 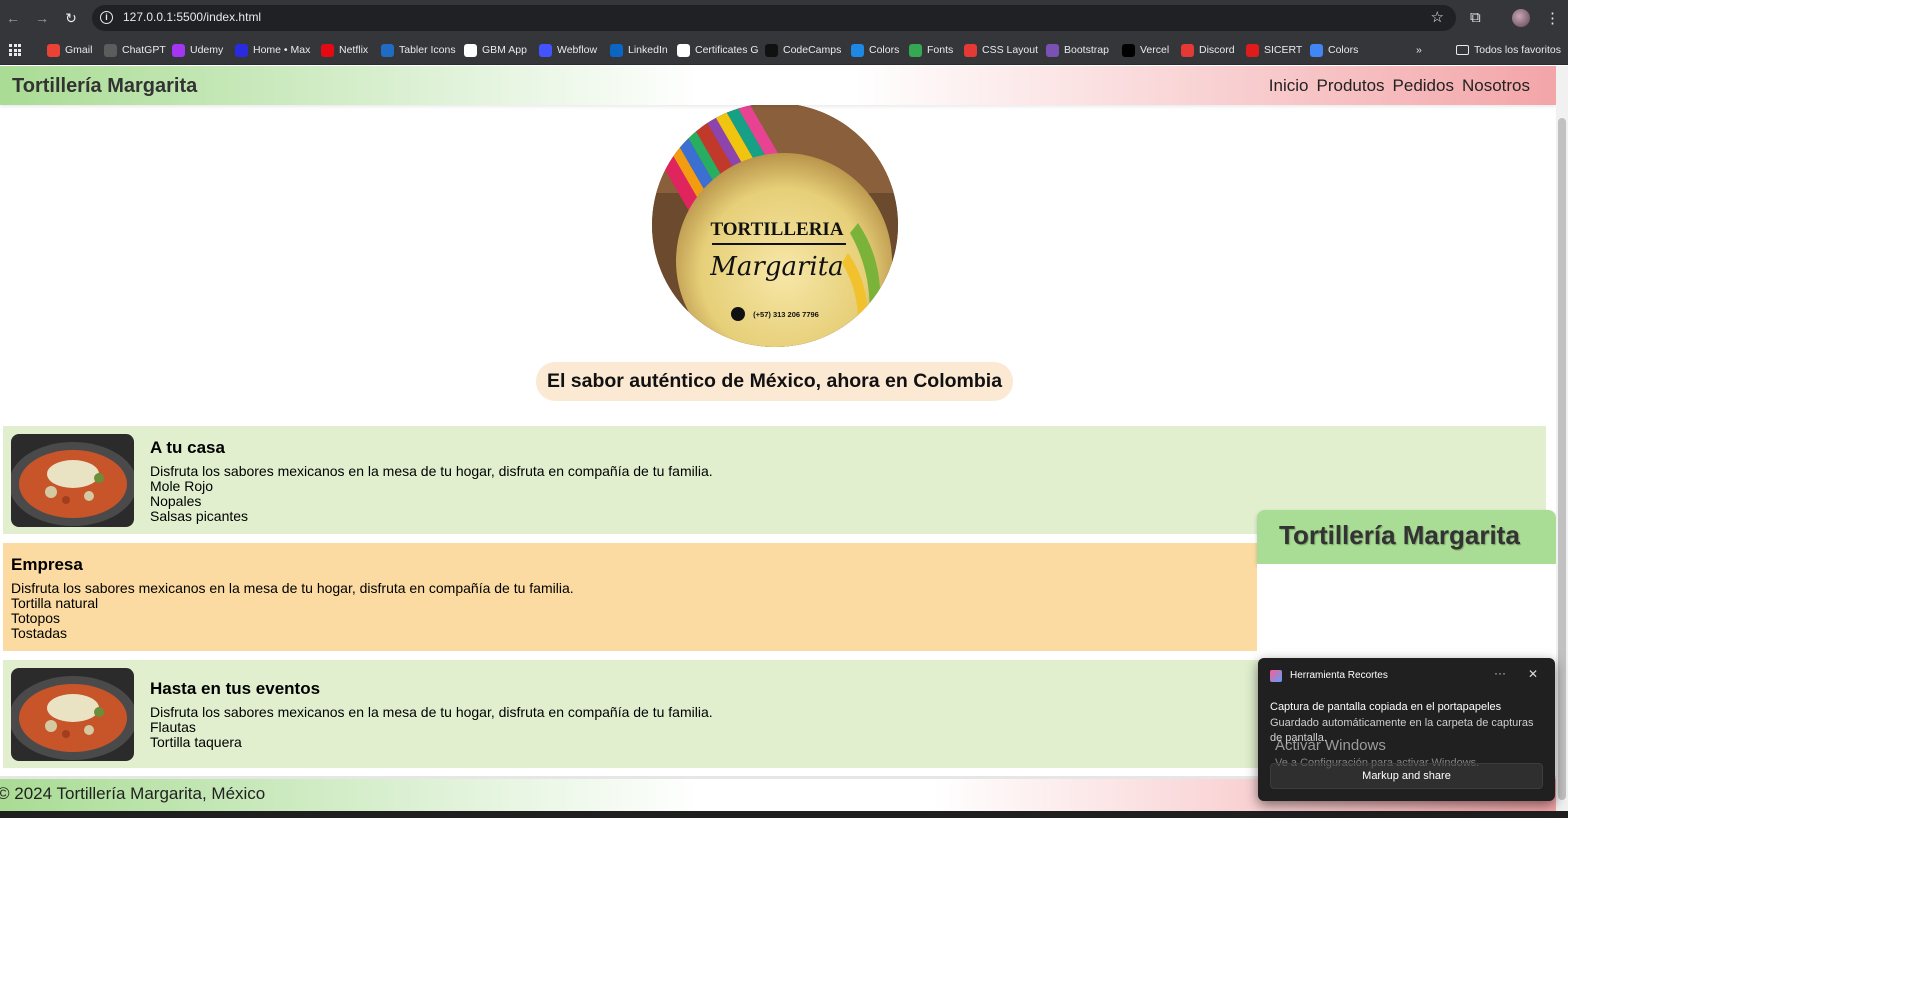 I want to click on max-icon, so click(x=241, y=50).